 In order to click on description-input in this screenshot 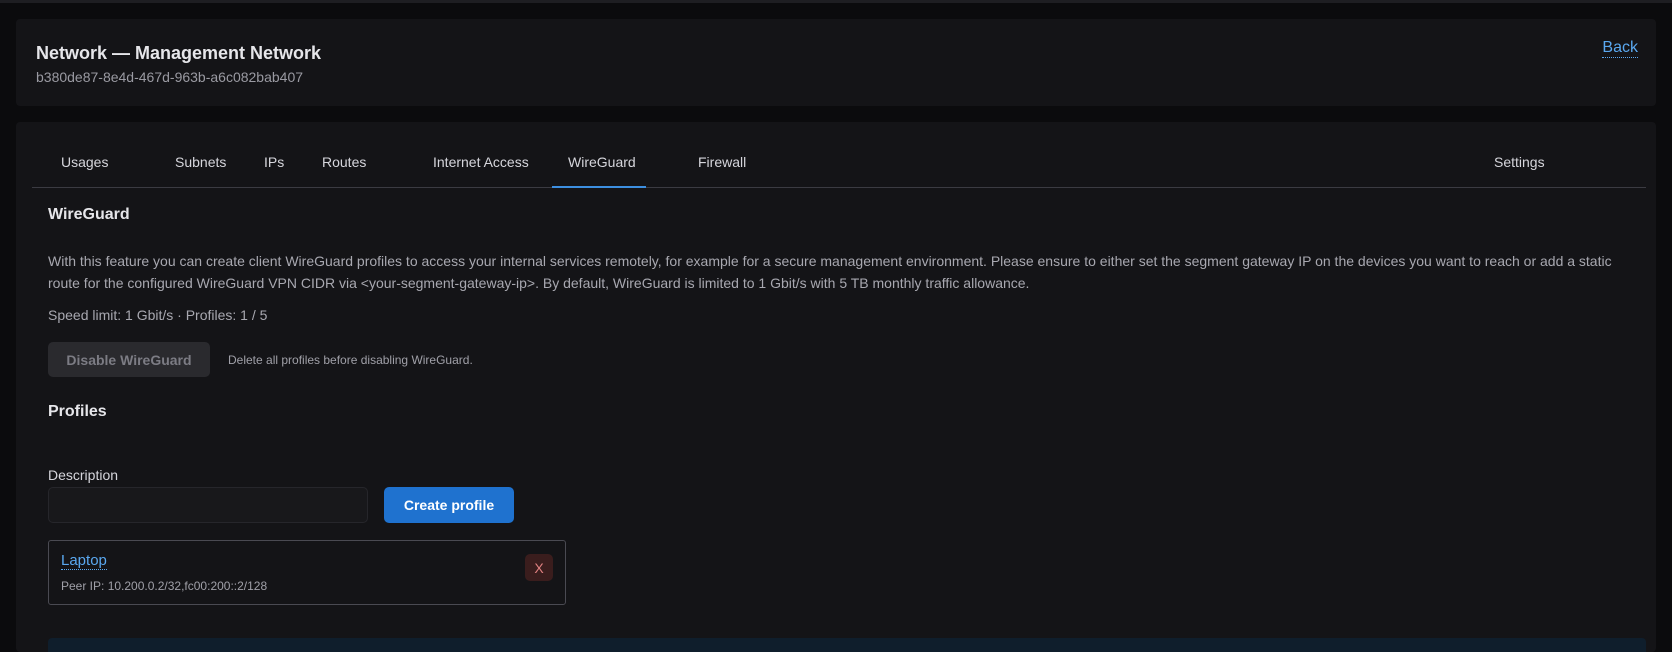, I will do `click(208, 505)`.